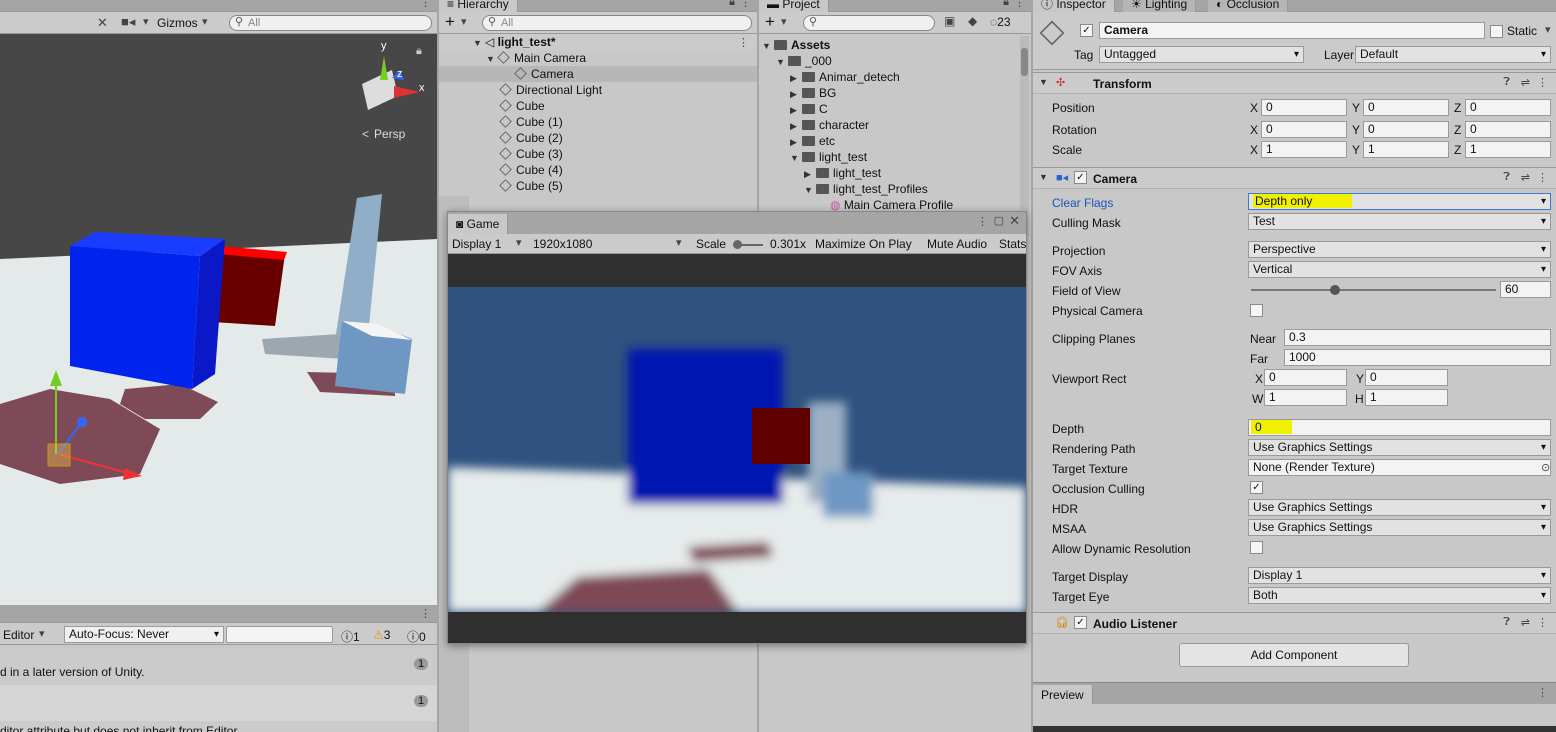 The width and height of the screenshot is (1556, 732). What do you see at coordinates (1080, 622) in the screenshot?
I see `audio-listener-checkbox: ✓` at bounding box center [1080, 622].